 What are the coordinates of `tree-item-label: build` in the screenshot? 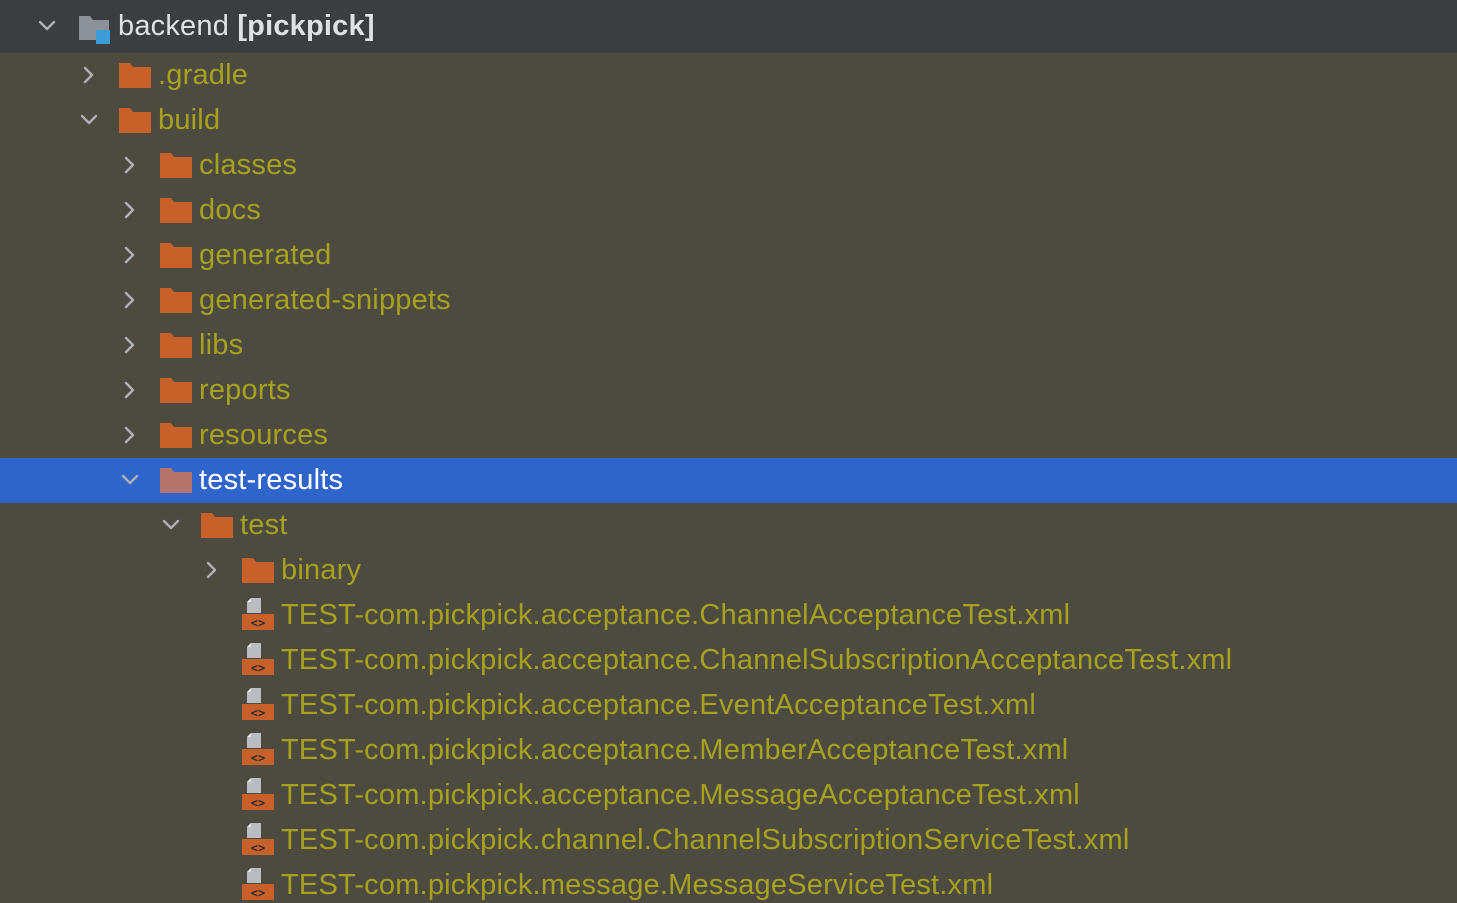 It's located at (189, 120).